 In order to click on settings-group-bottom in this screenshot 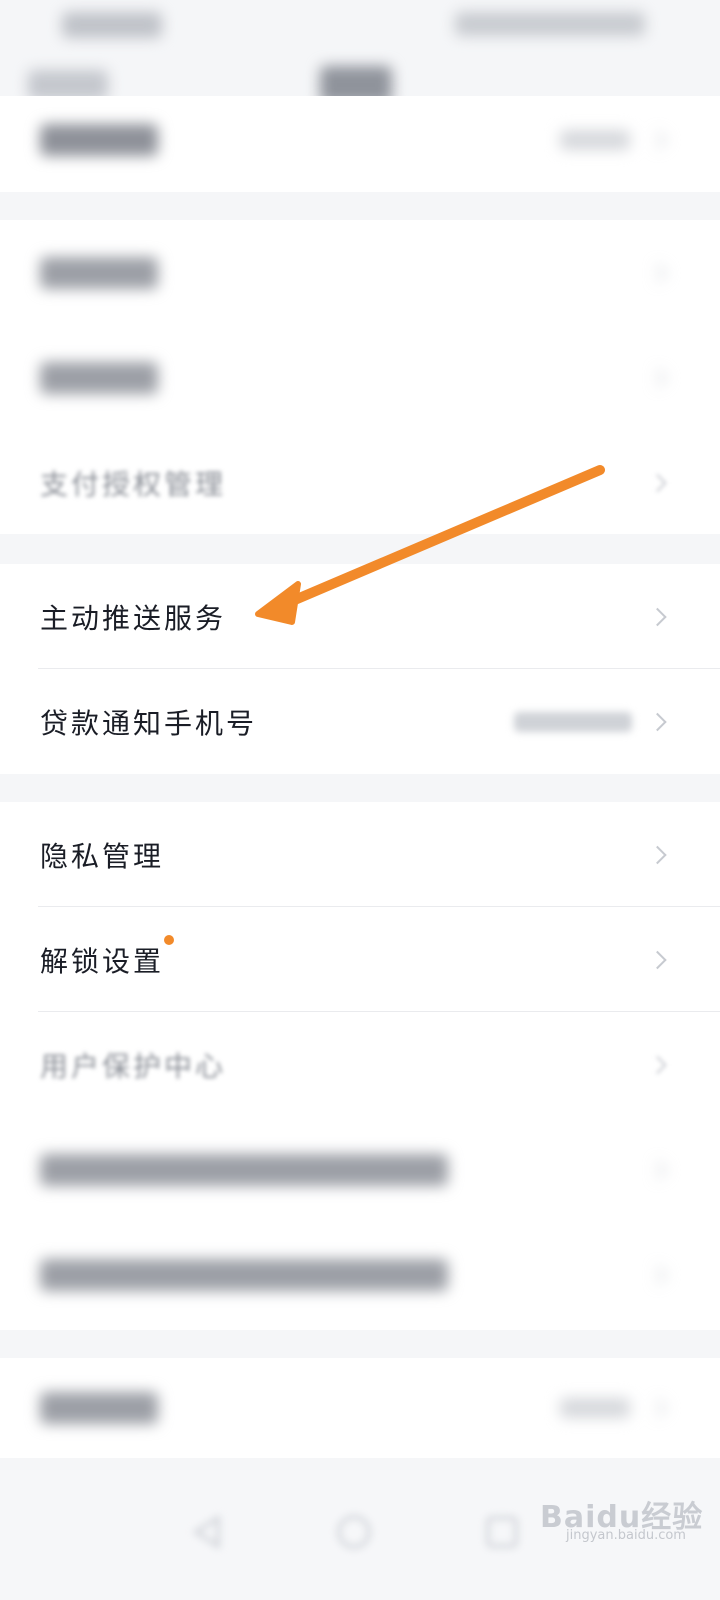, I will do `click(360, 1408)`.